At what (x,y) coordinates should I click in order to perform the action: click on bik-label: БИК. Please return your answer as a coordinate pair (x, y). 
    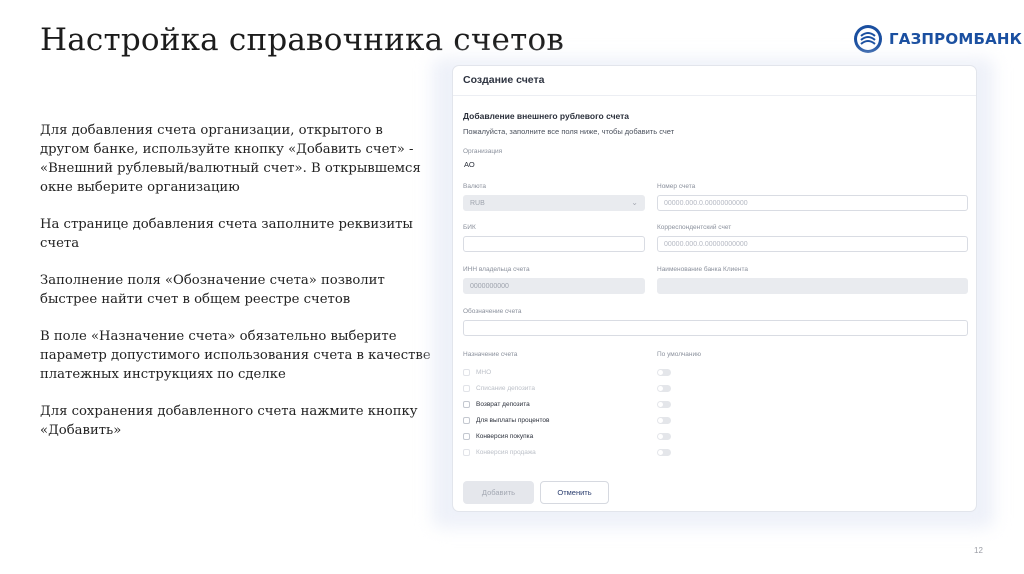
    Looking at the image, I should click on (469, 227).